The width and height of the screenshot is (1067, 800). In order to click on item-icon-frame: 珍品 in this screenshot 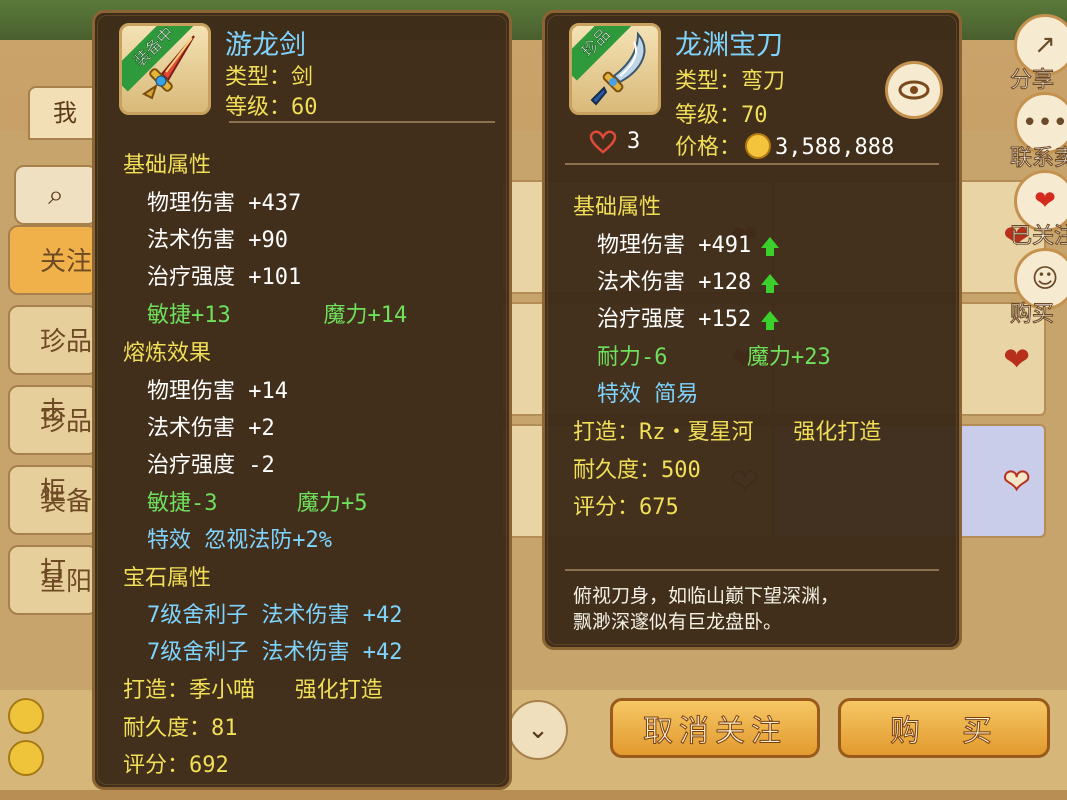, I will do `click(615, 69)`.